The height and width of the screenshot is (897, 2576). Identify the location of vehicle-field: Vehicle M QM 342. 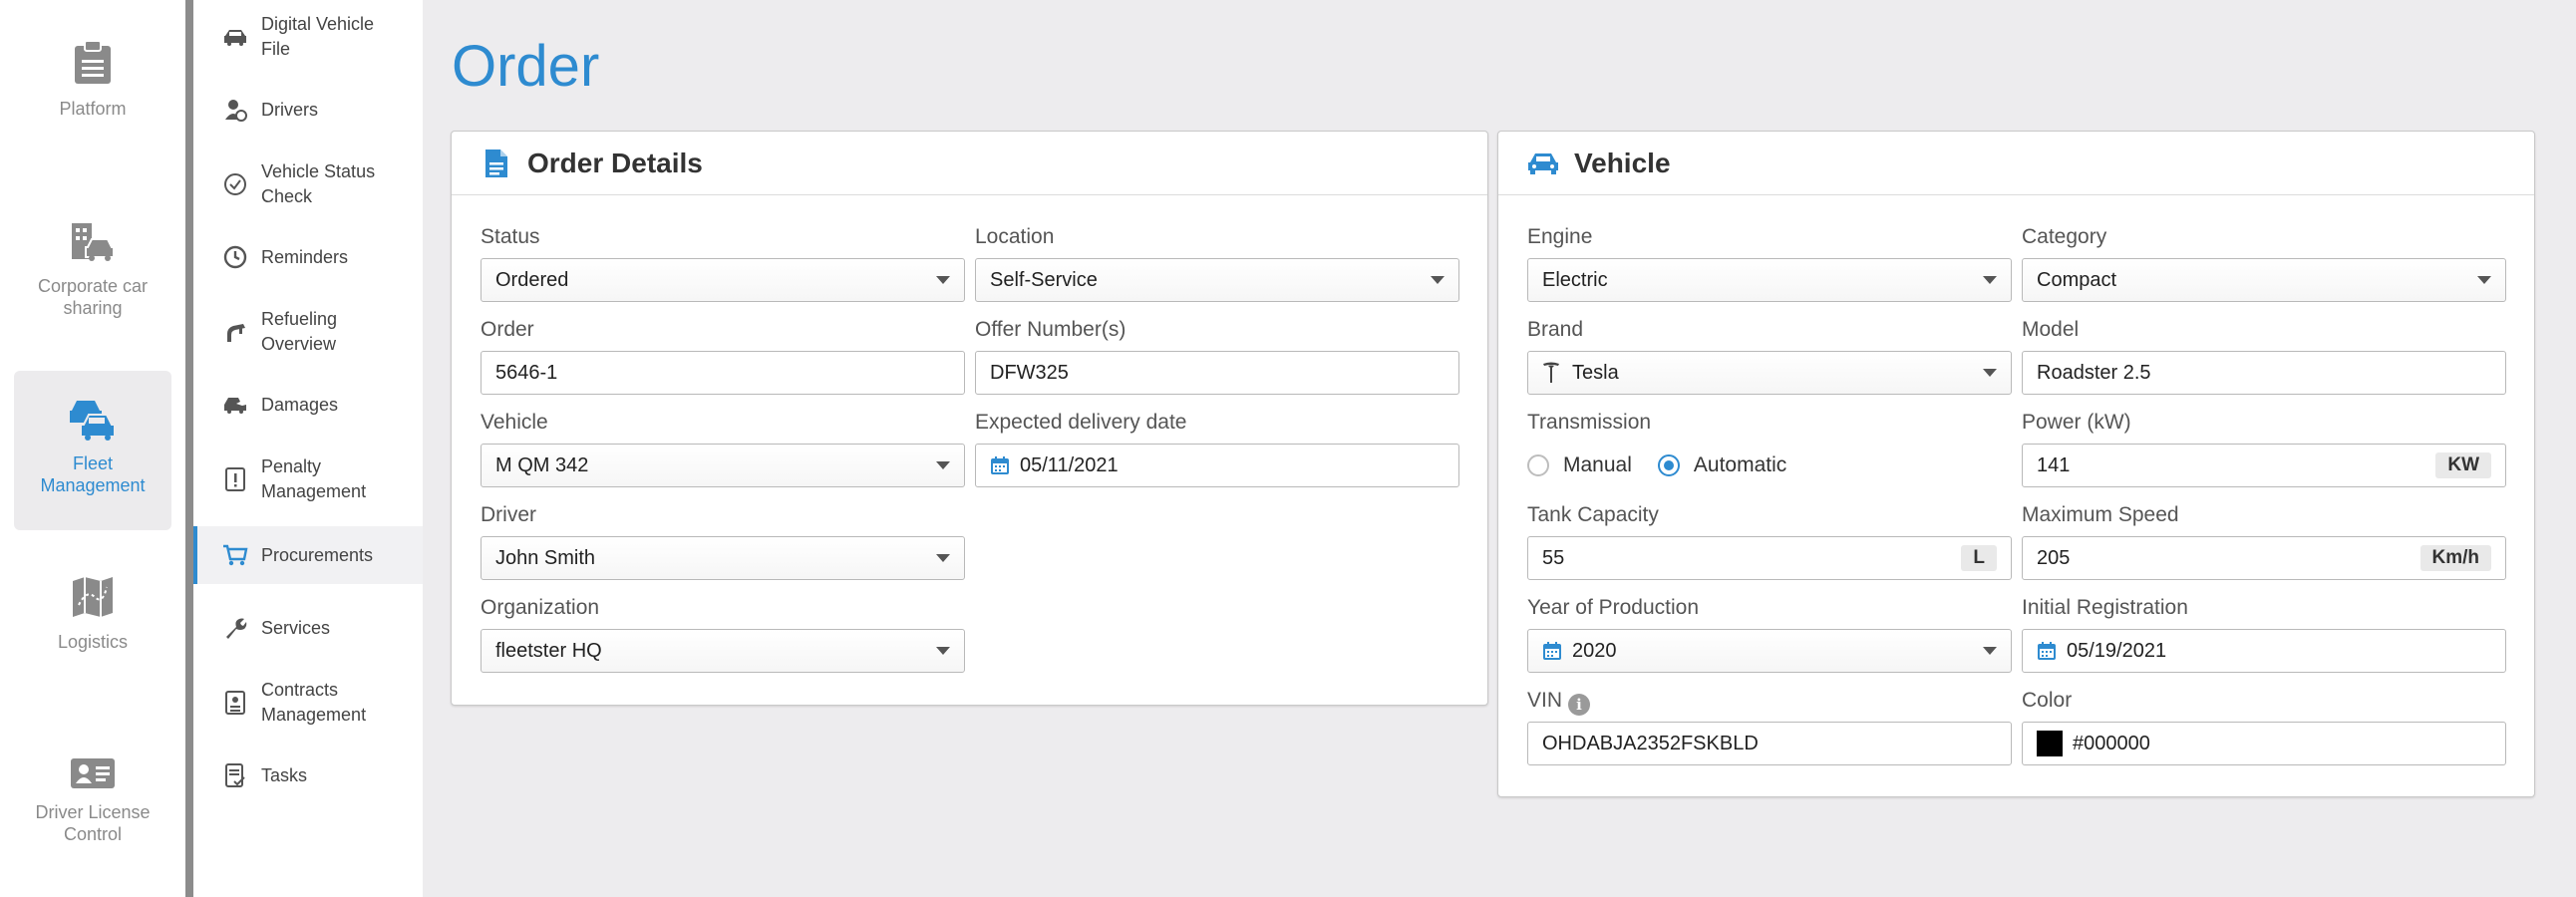
(723, 448).